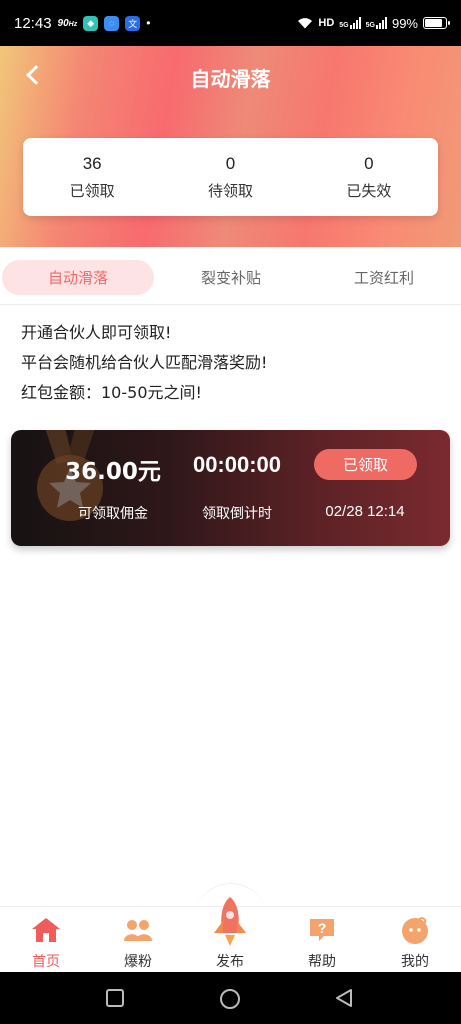  What do you see at coordinates (46, 962) in the screenshot?
I see `nav-label: 首页` at bounding box center [46, 962].